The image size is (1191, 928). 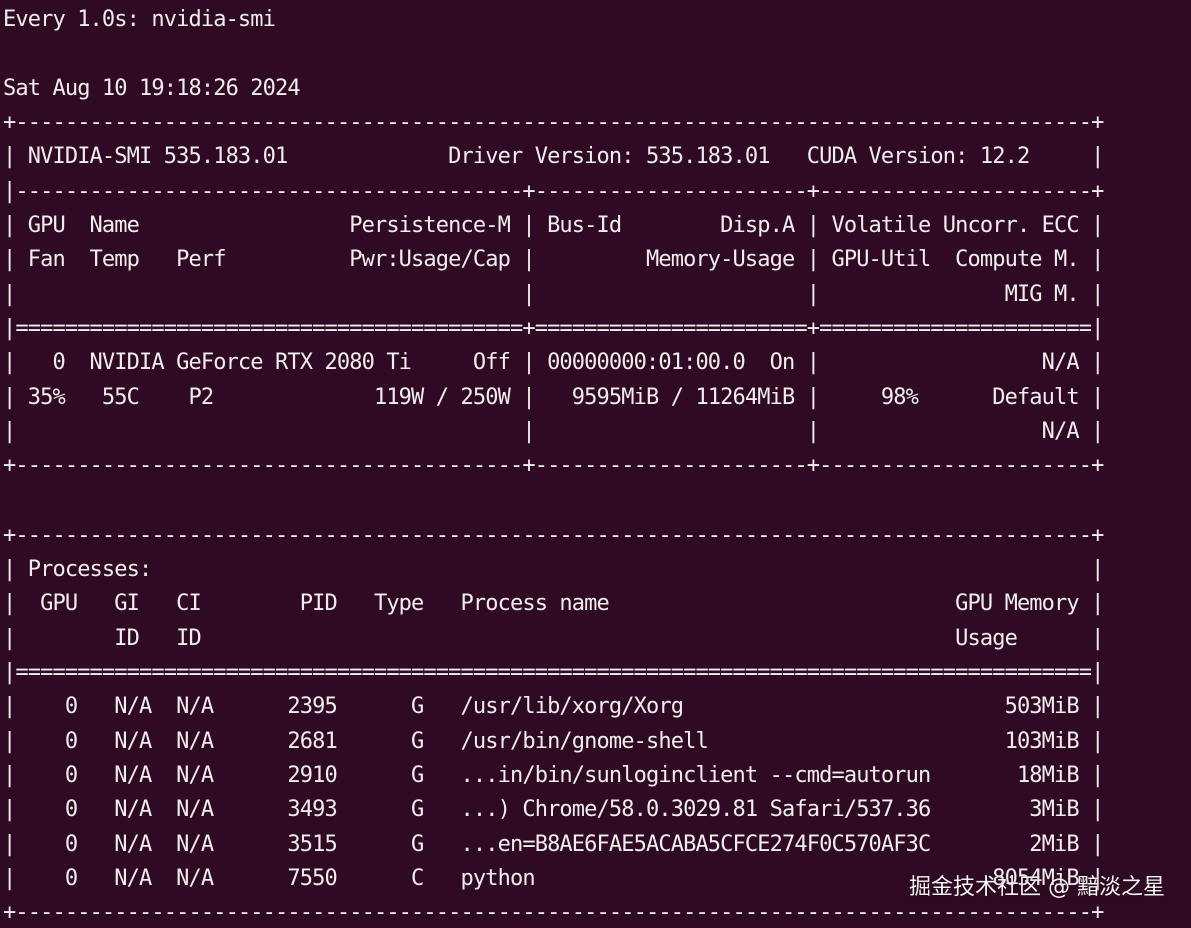 I want to click on terminal-line-1: Every 1.0s: nvidia-smi, so click(x=139, y=19).